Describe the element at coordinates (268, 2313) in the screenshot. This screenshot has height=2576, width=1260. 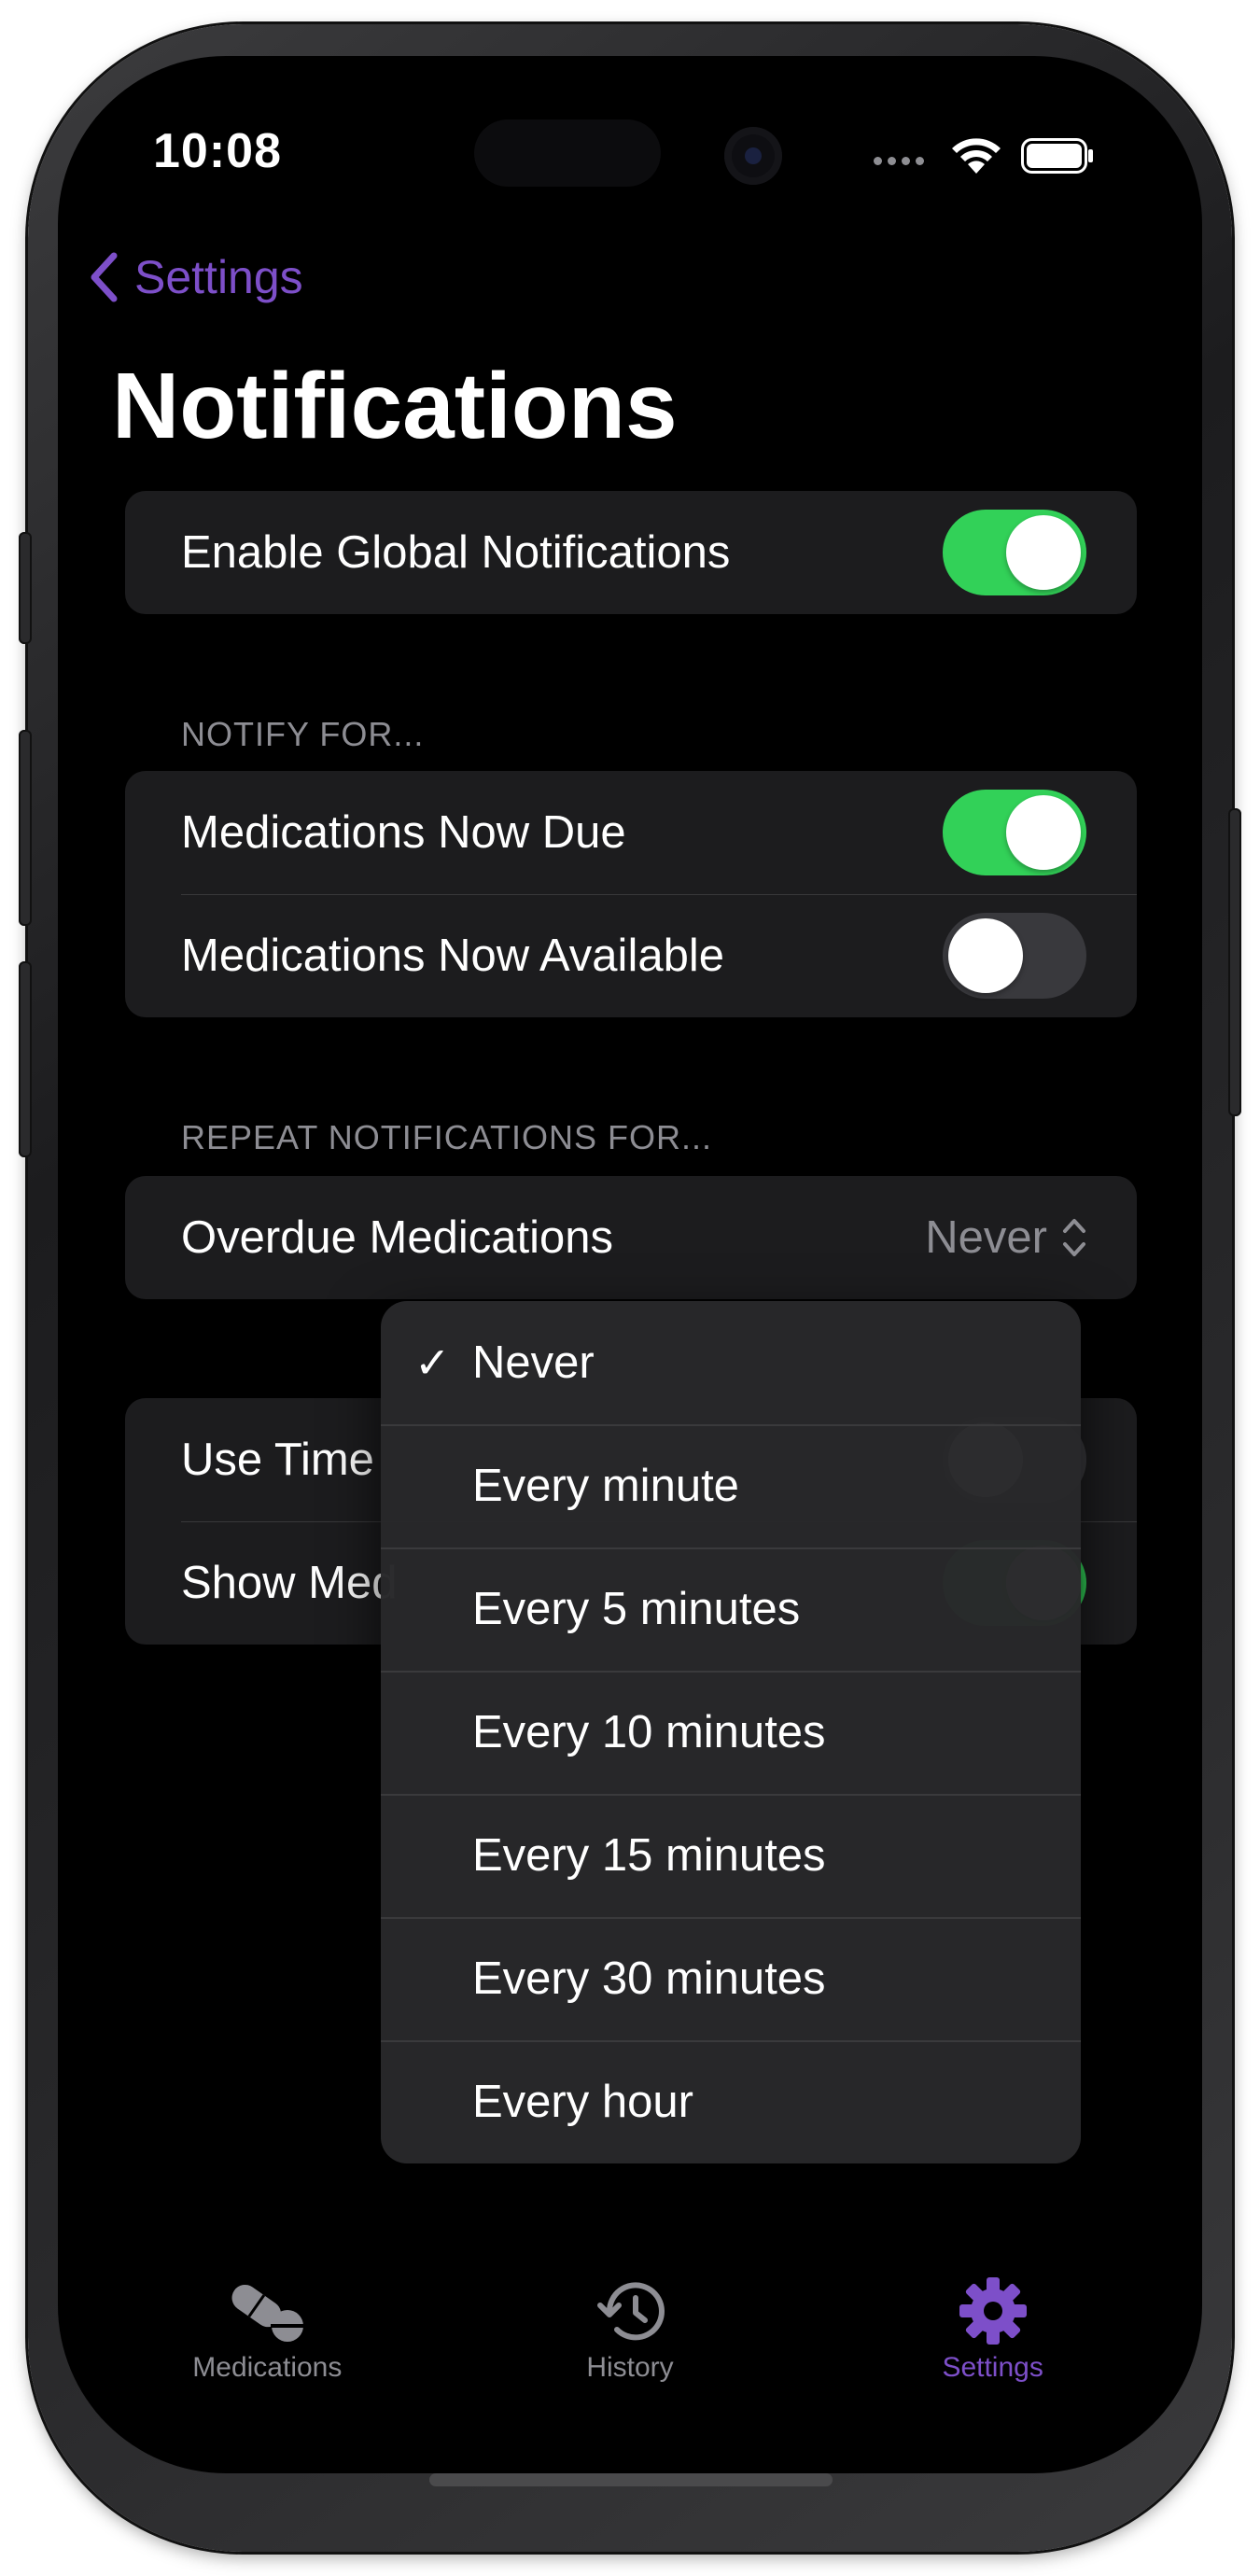
I see `pill-icon` at that location.